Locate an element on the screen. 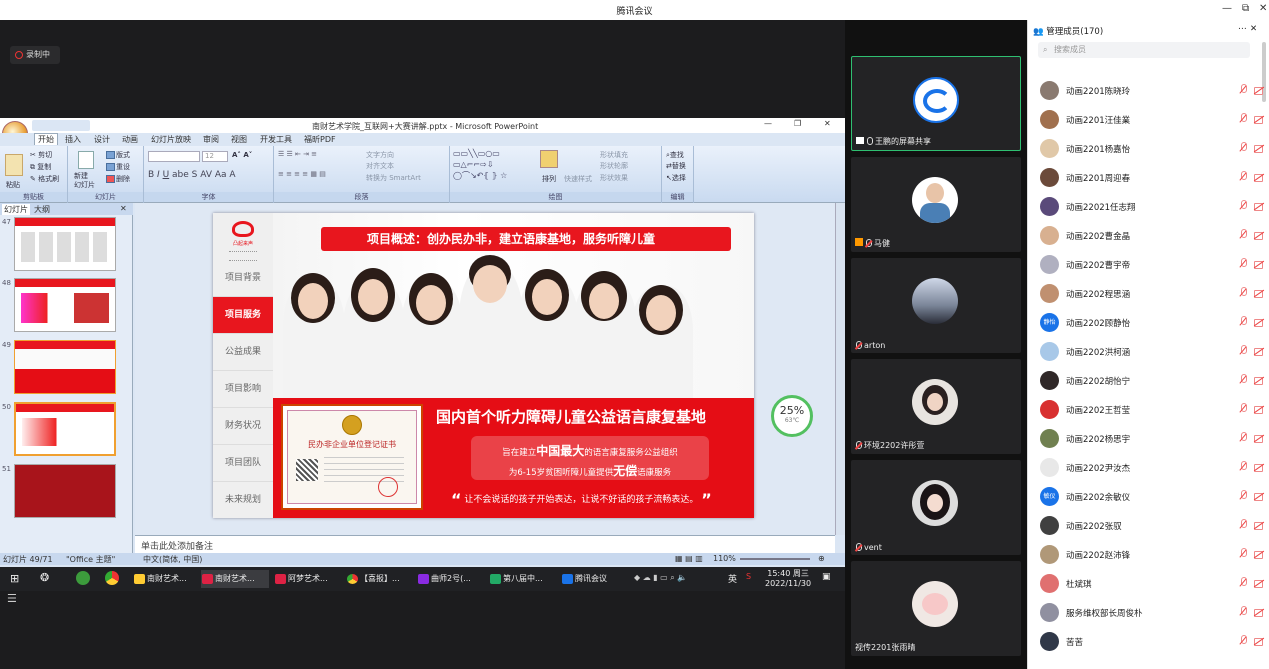 The height and width of the screenshot is (669, 1269). member-row: 苦苦 is located at coordinates (1148, 641).